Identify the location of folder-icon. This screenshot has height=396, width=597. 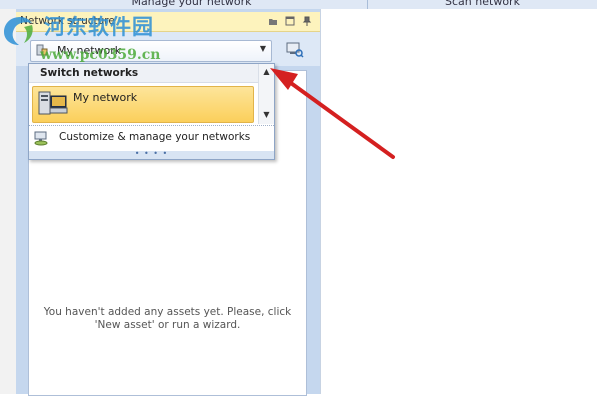
(273, 21).